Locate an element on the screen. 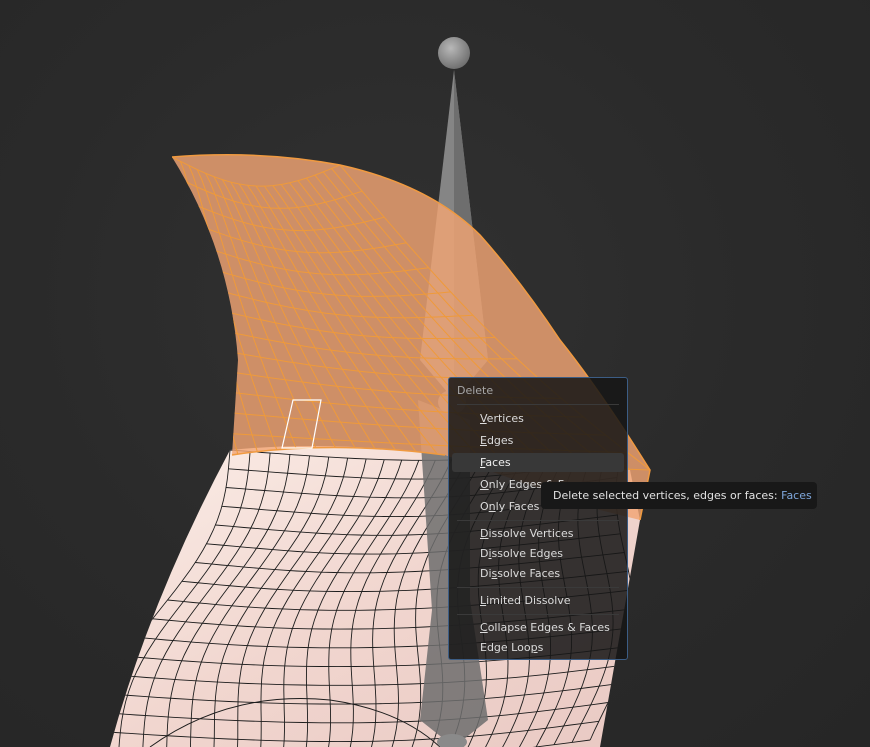  menu-item-hotkey: p is located at coordinates (534, 647).